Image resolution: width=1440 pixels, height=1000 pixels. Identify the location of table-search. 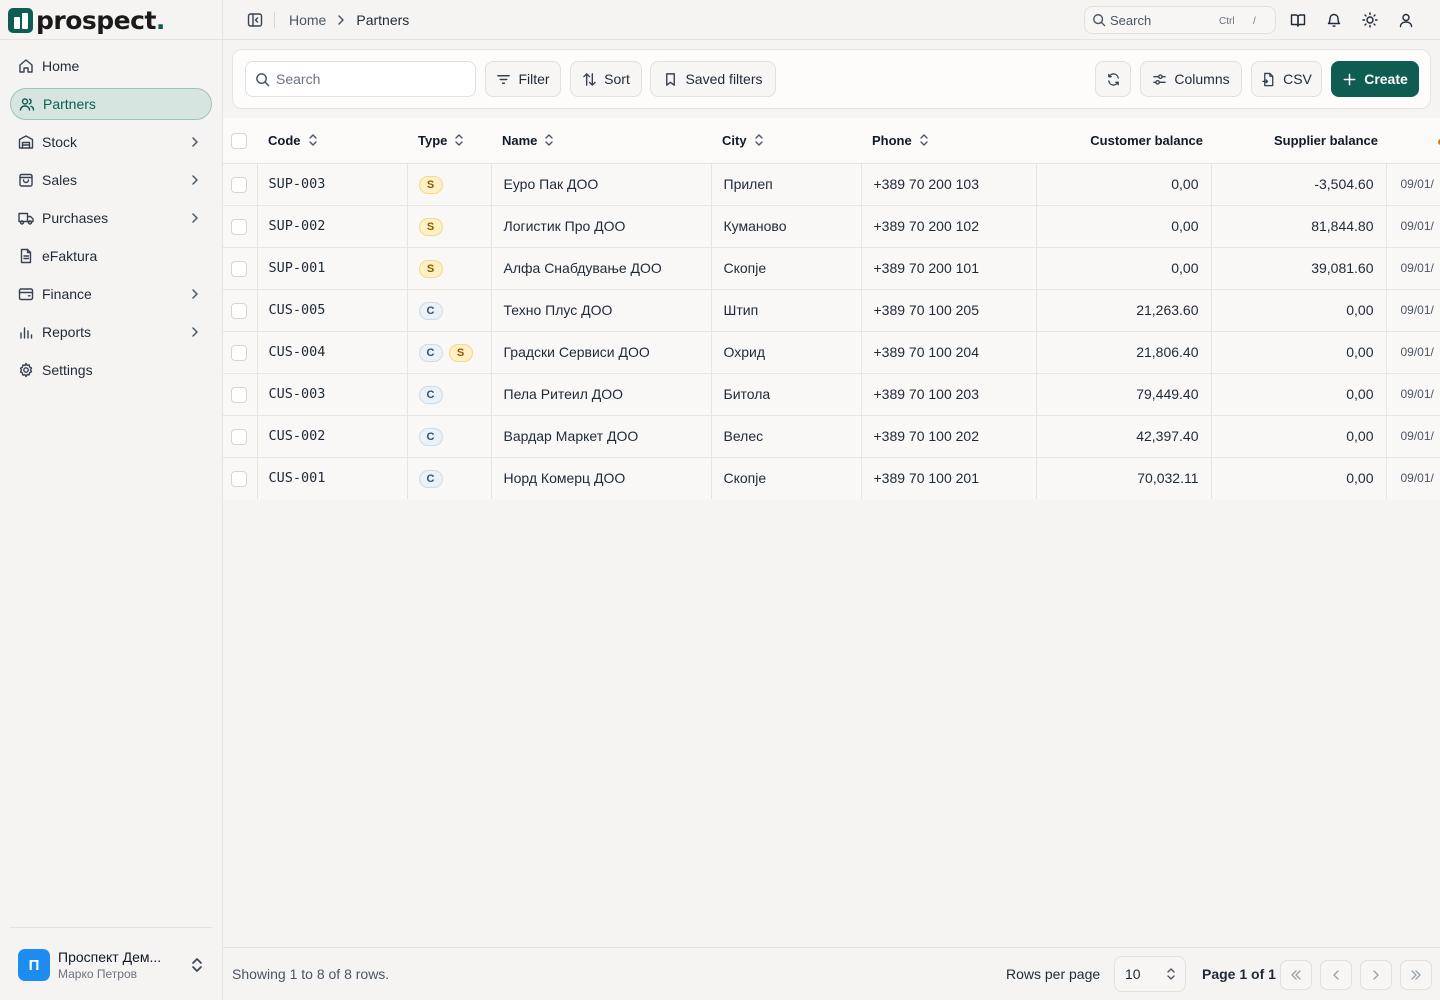
(360, 79).